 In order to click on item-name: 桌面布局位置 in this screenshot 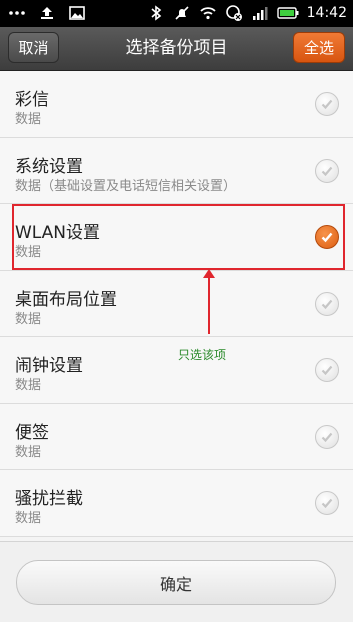, I will do `click(66, 299)`.